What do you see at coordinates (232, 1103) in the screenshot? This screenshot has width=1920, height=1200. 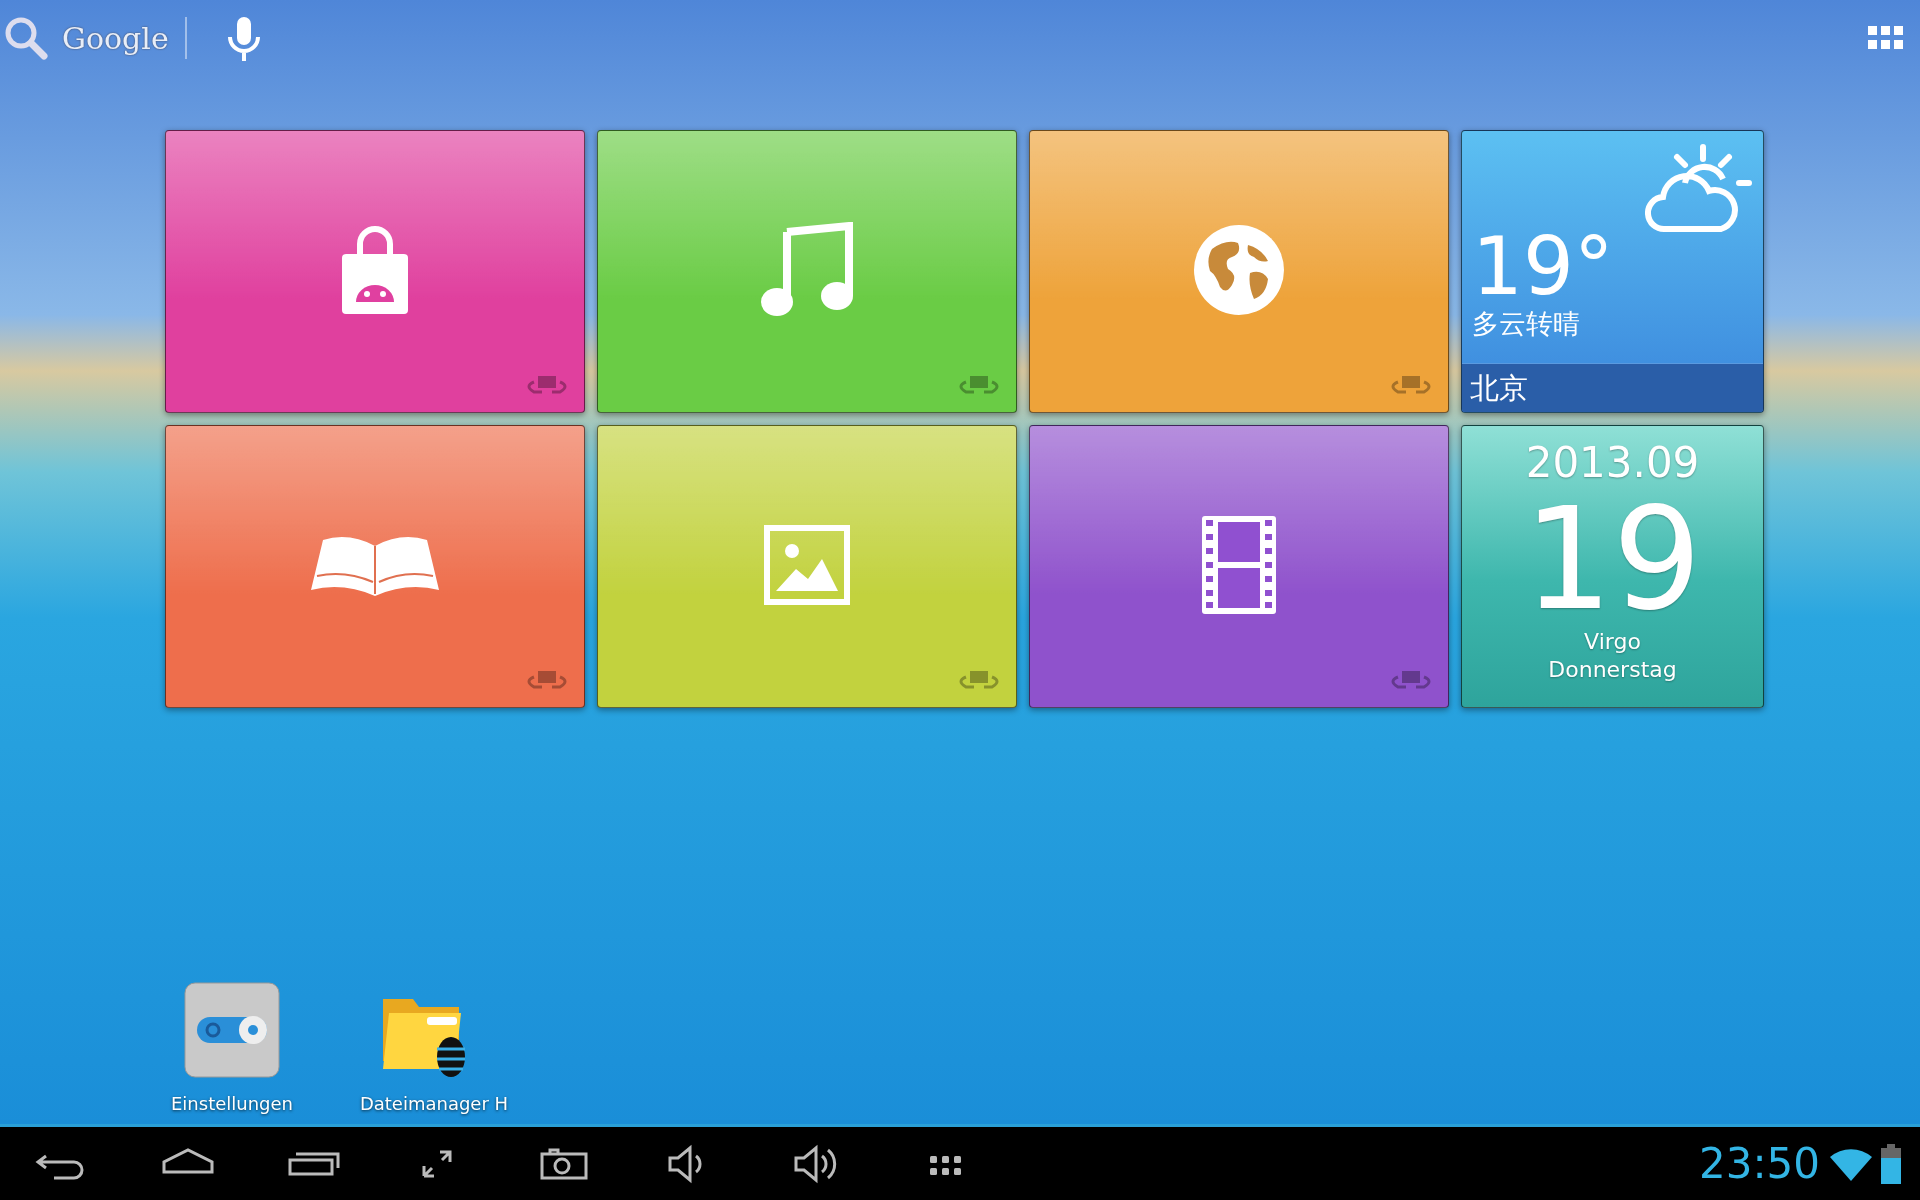 I see `shortcut-label: Einstellungen` at bounding box center [232, 1103].